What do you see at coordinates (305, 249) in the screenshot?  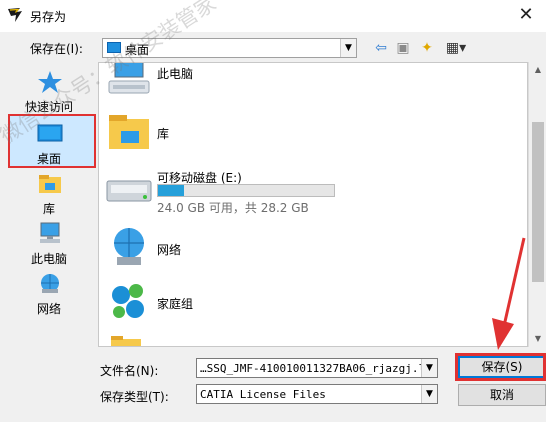 I see `list-item: 网络` at bounding box center [305, 249].